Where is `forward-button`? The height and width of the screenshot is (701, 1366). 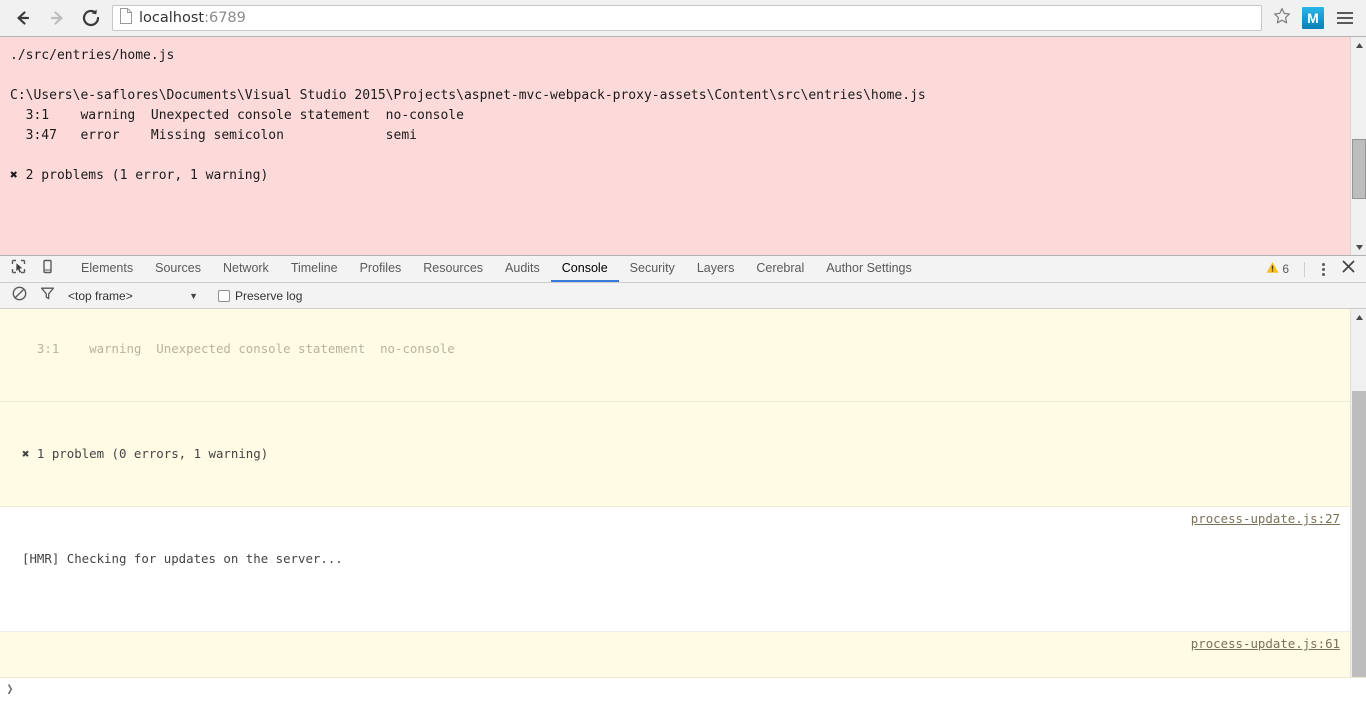
forward-button is located at coordinates (57, 18).